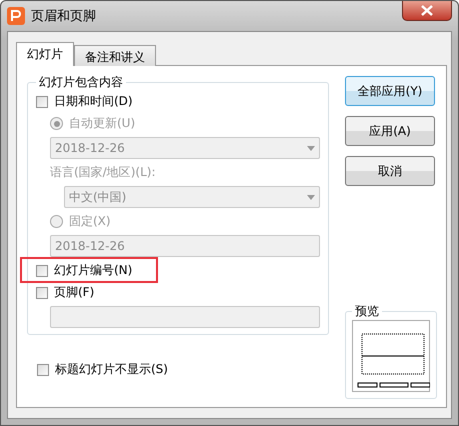 This screenshot has width=459, height=426. Describe the element at coordinates (102, 123) in the screenshot. I see `radio-label: 自动更新(U)` at that location.